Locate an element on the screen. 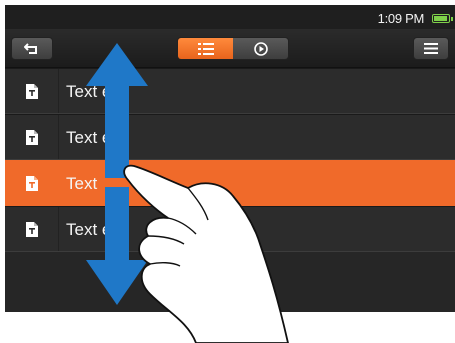 This screenshot has width=455, height=343. list-item-selected: Text is located at coordinates (230, 183).